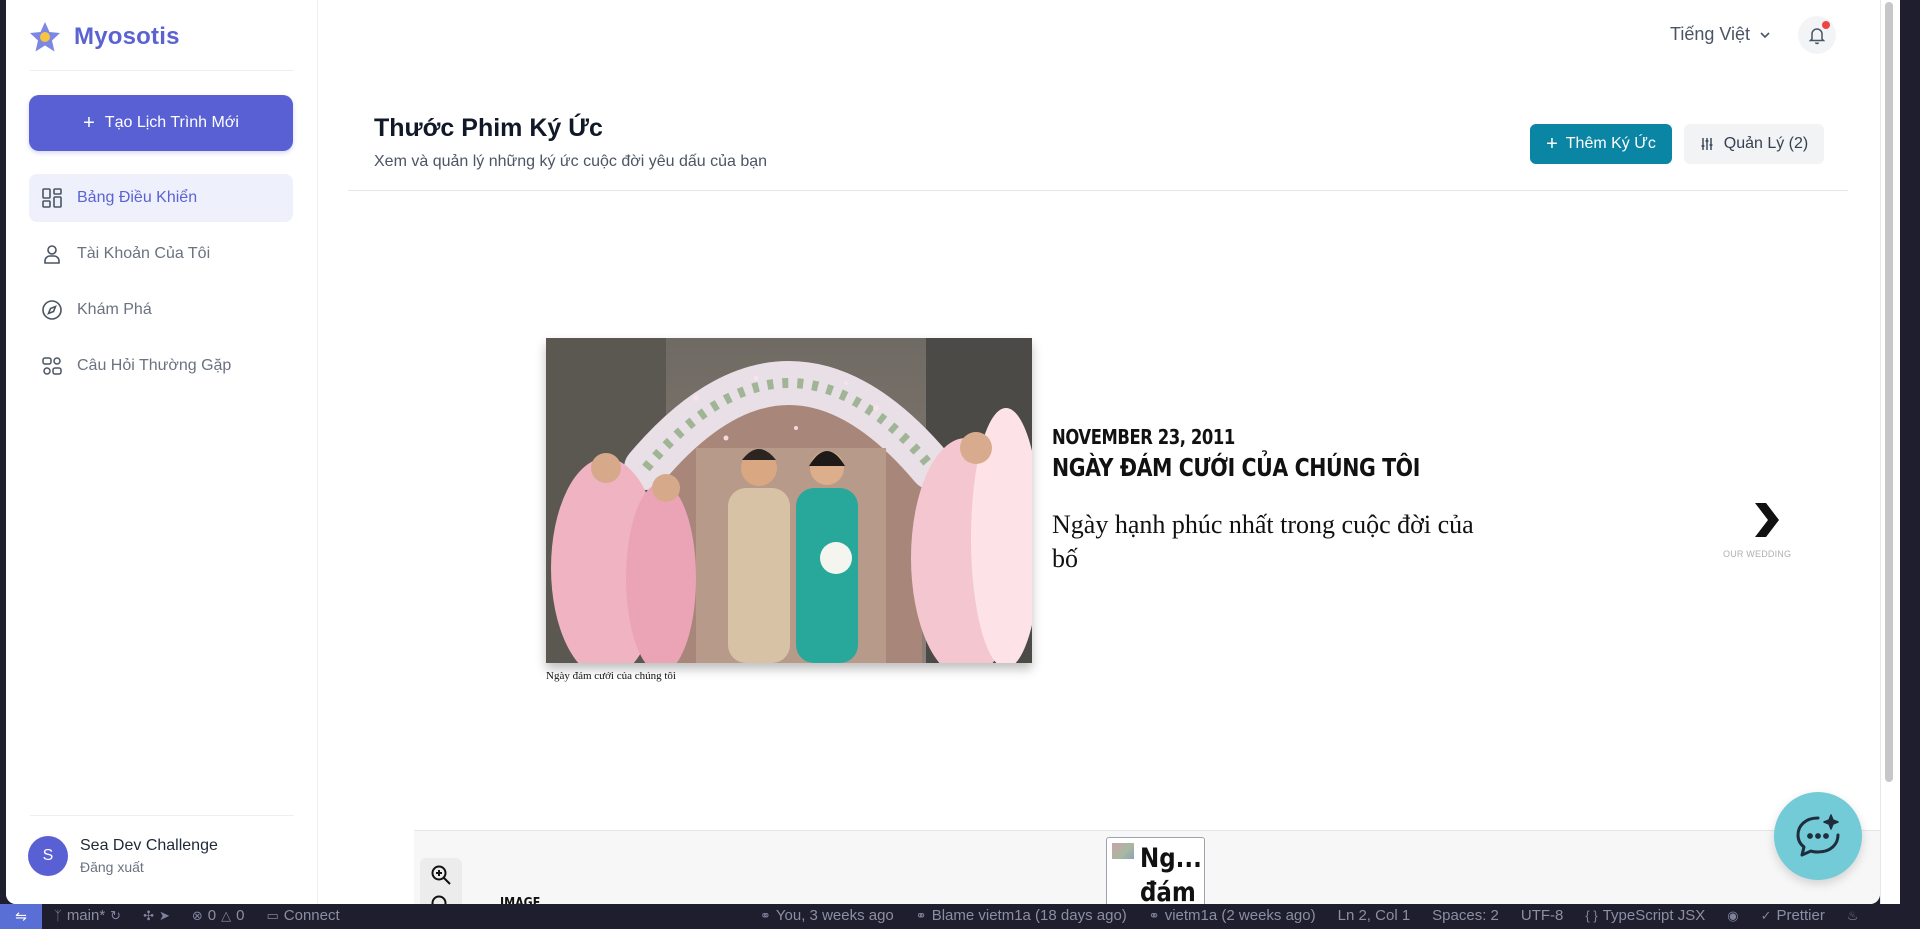 The height and width of the screenshot is (929, 1920). I want to click on branch-name: main*, so click(86, 915).